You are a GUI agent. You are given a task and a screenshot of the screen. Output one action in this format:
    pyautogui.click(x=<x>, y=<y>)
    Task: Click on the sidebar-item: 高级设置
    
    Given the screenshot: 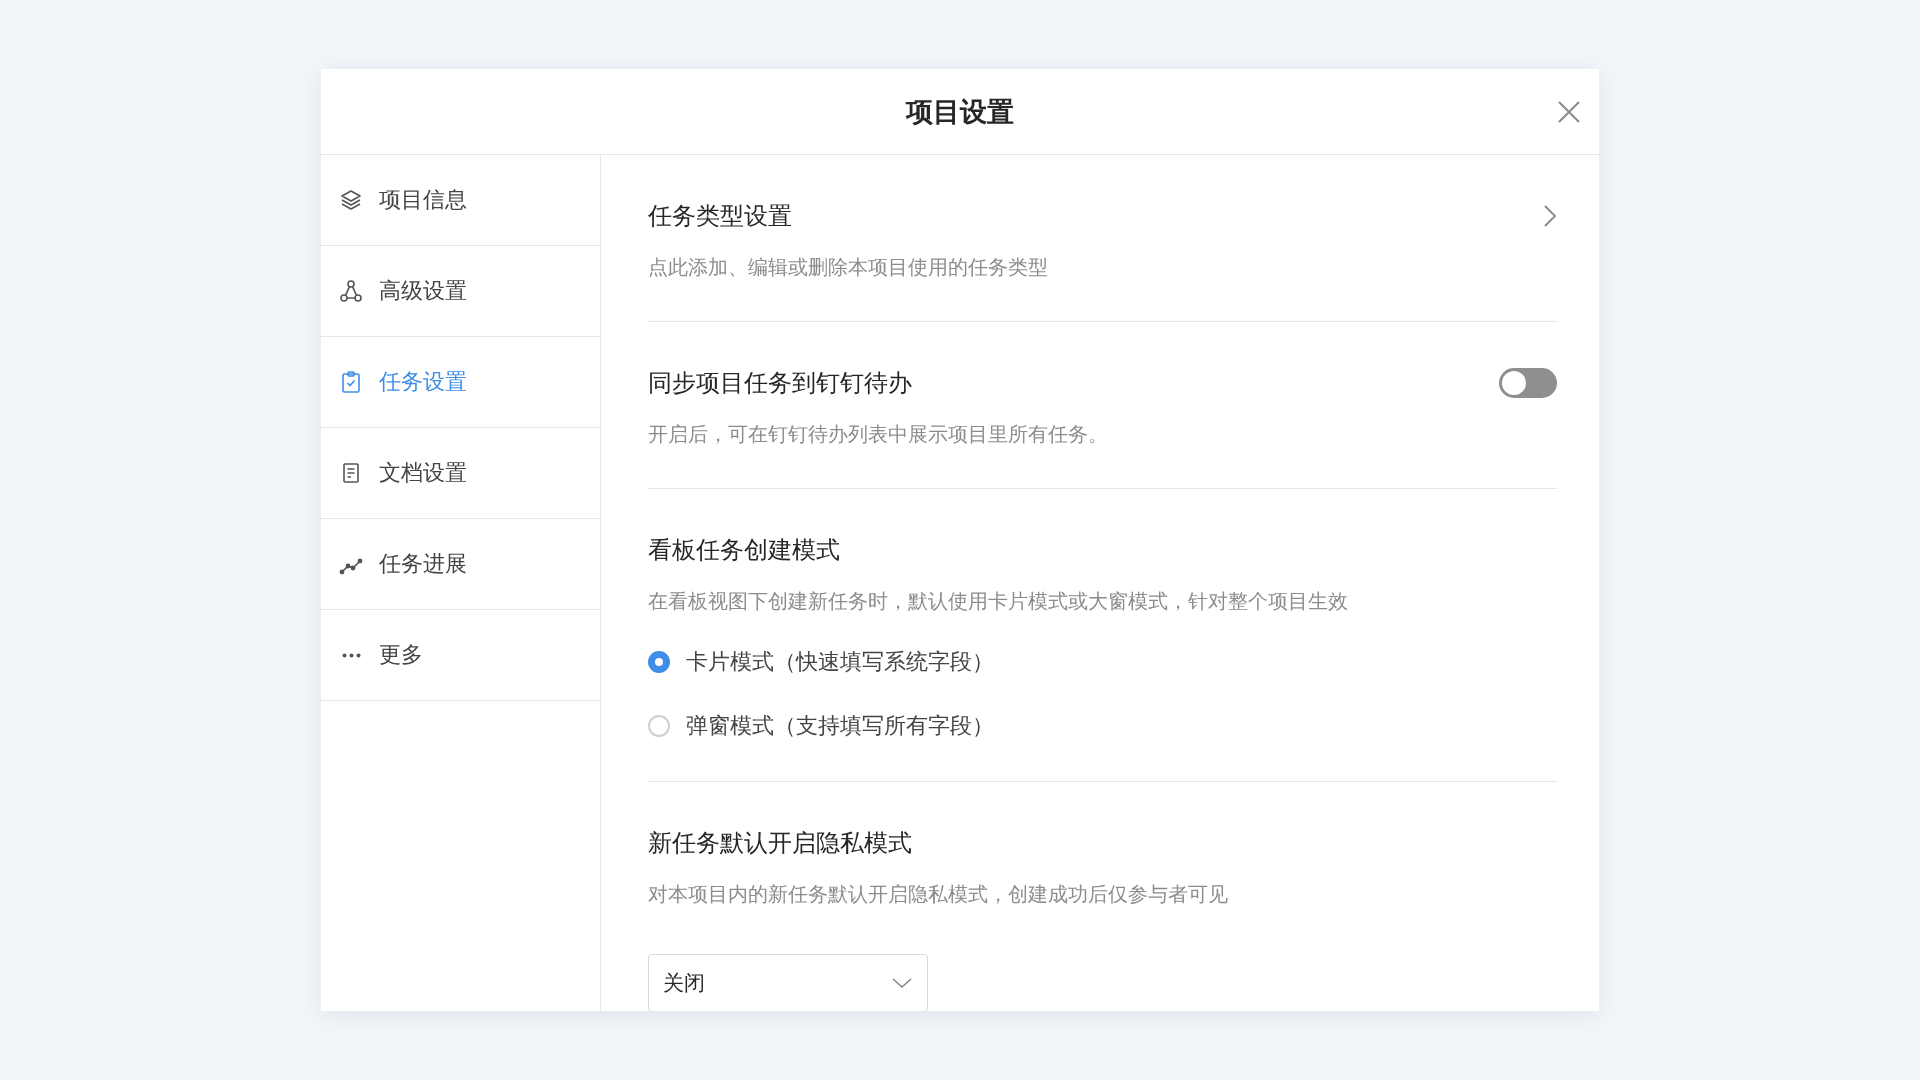 What is the action you would take?
    pyautogui.click(x=460, y=291)
    